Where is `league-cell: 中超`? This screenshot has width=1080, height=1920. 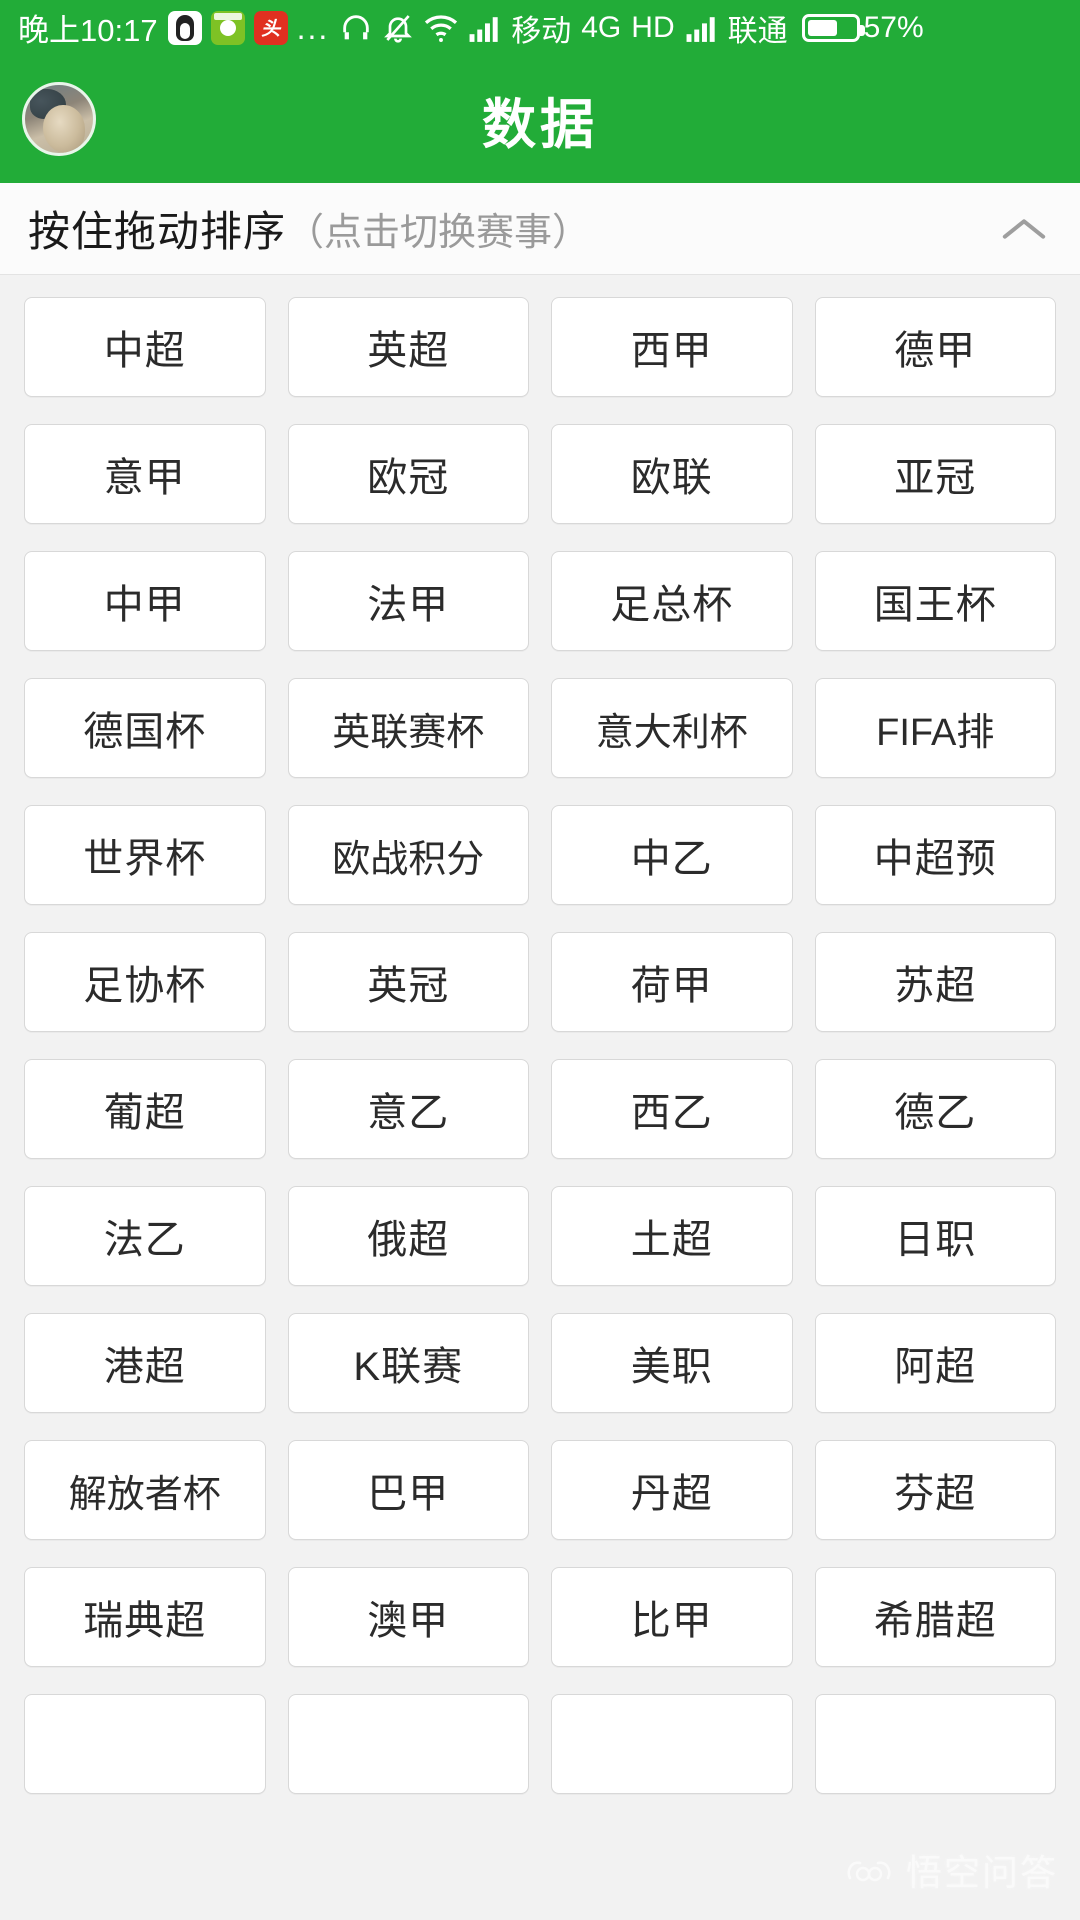 league-cell: 中超 is located at coordinates (145, 347).